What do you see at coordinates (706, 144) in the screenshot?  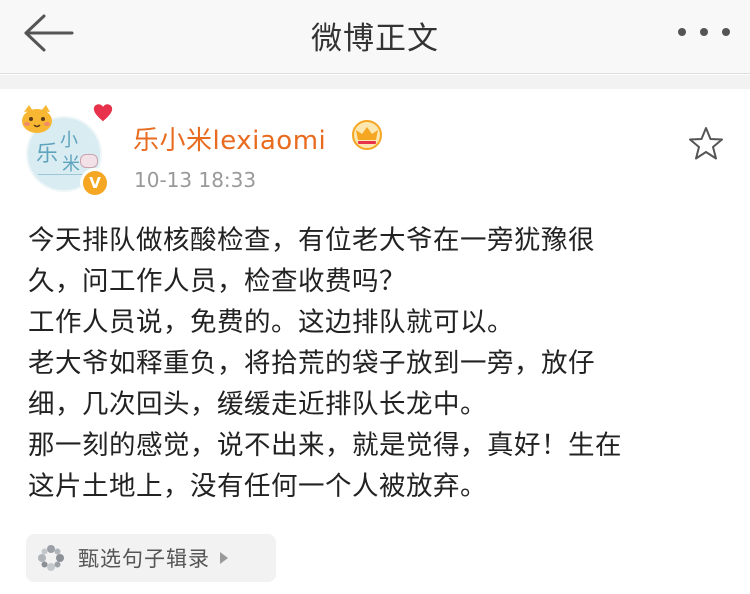 I see `star-outline-icon` at bounding box center [706, 144].